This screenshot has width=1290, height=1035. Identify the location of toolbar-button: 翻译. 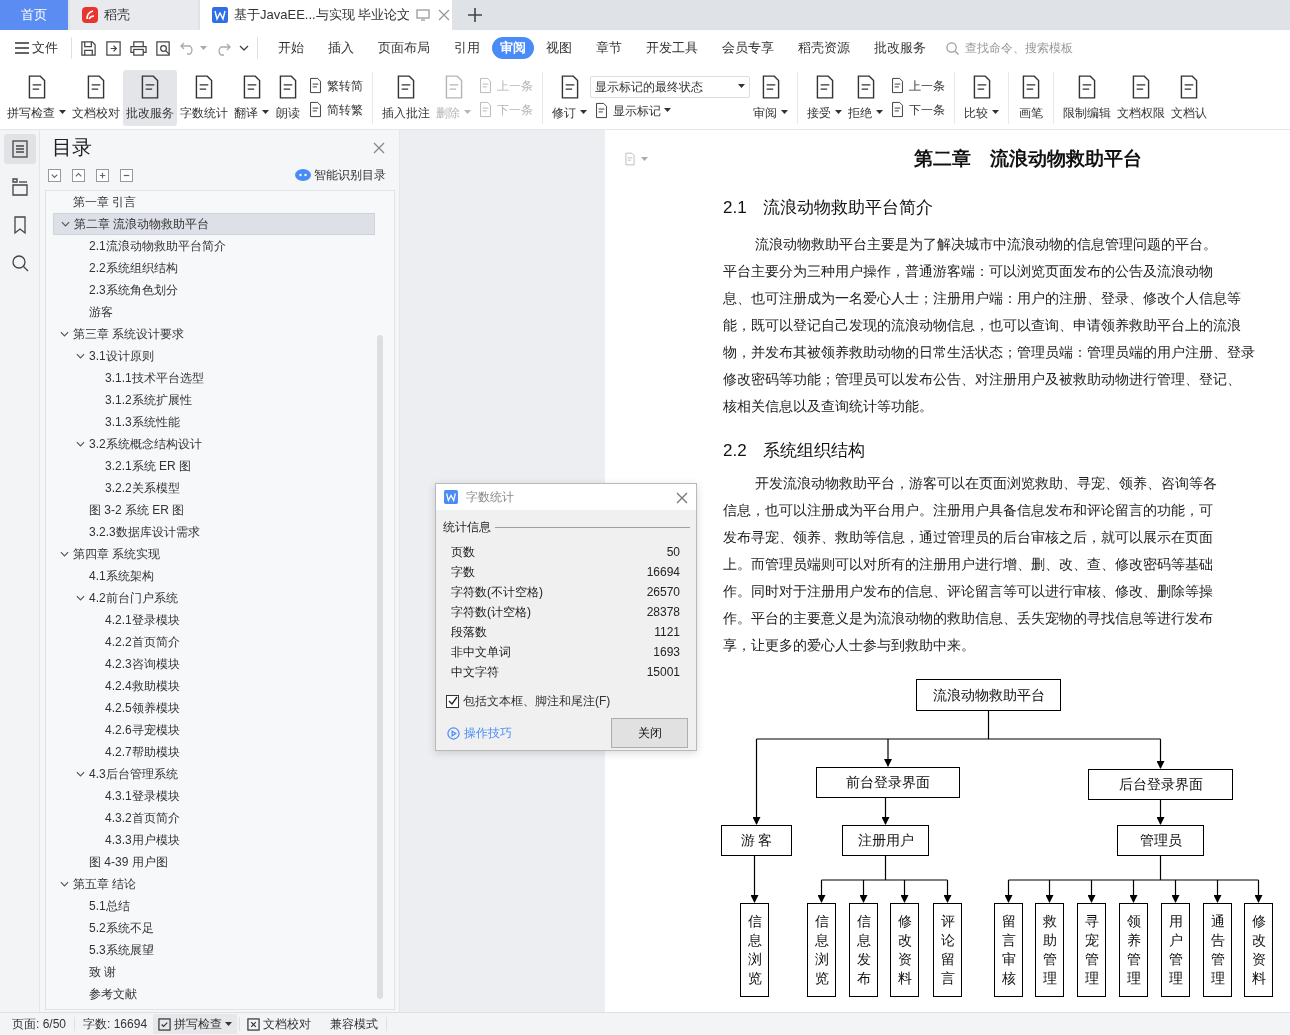
(251, 97).